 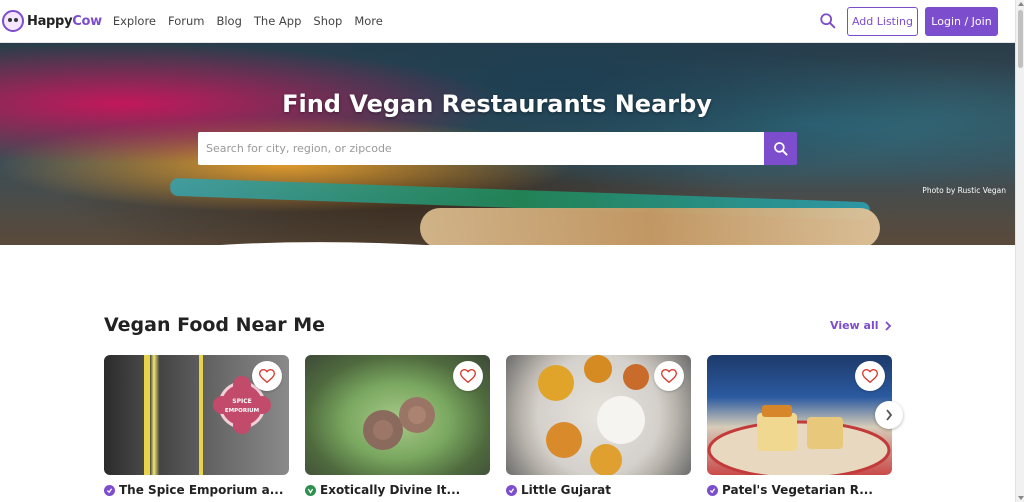 I want to click on page-scrollbar, so click(x=1019, y=251).